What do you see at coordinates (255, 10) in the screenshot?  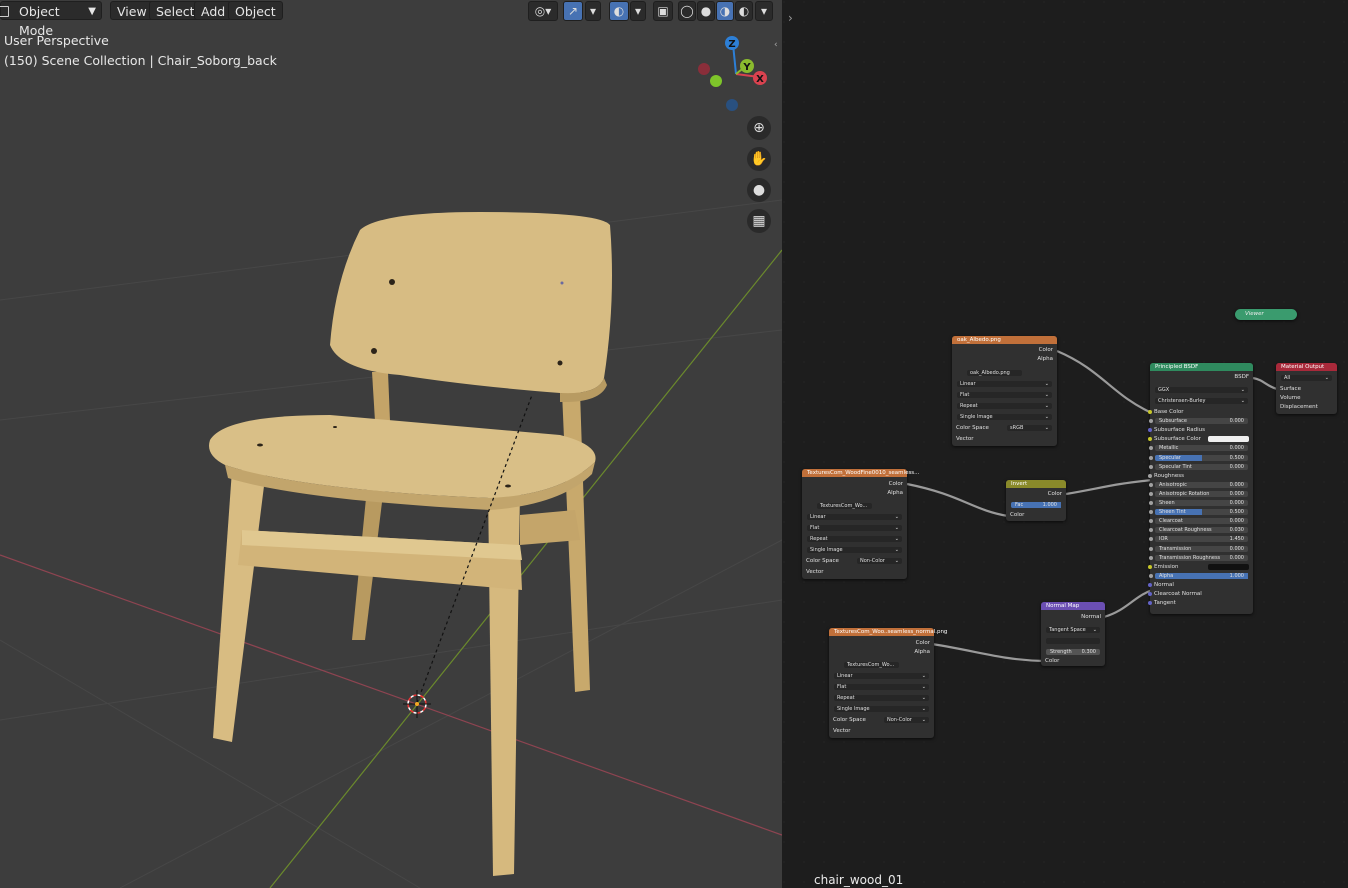 I see `object-menu: Object` at bounding box center [255, 10].